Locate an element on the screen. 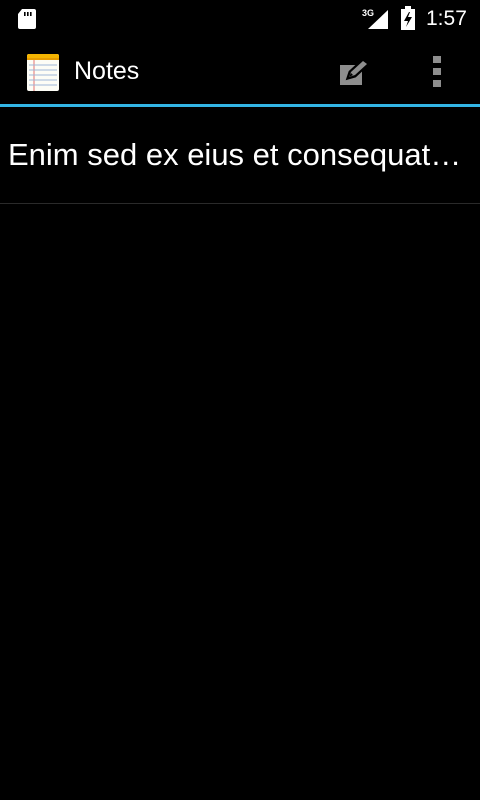 The image size is (480, 800). network-type-label: 3G is located at coordinates (368, 13).